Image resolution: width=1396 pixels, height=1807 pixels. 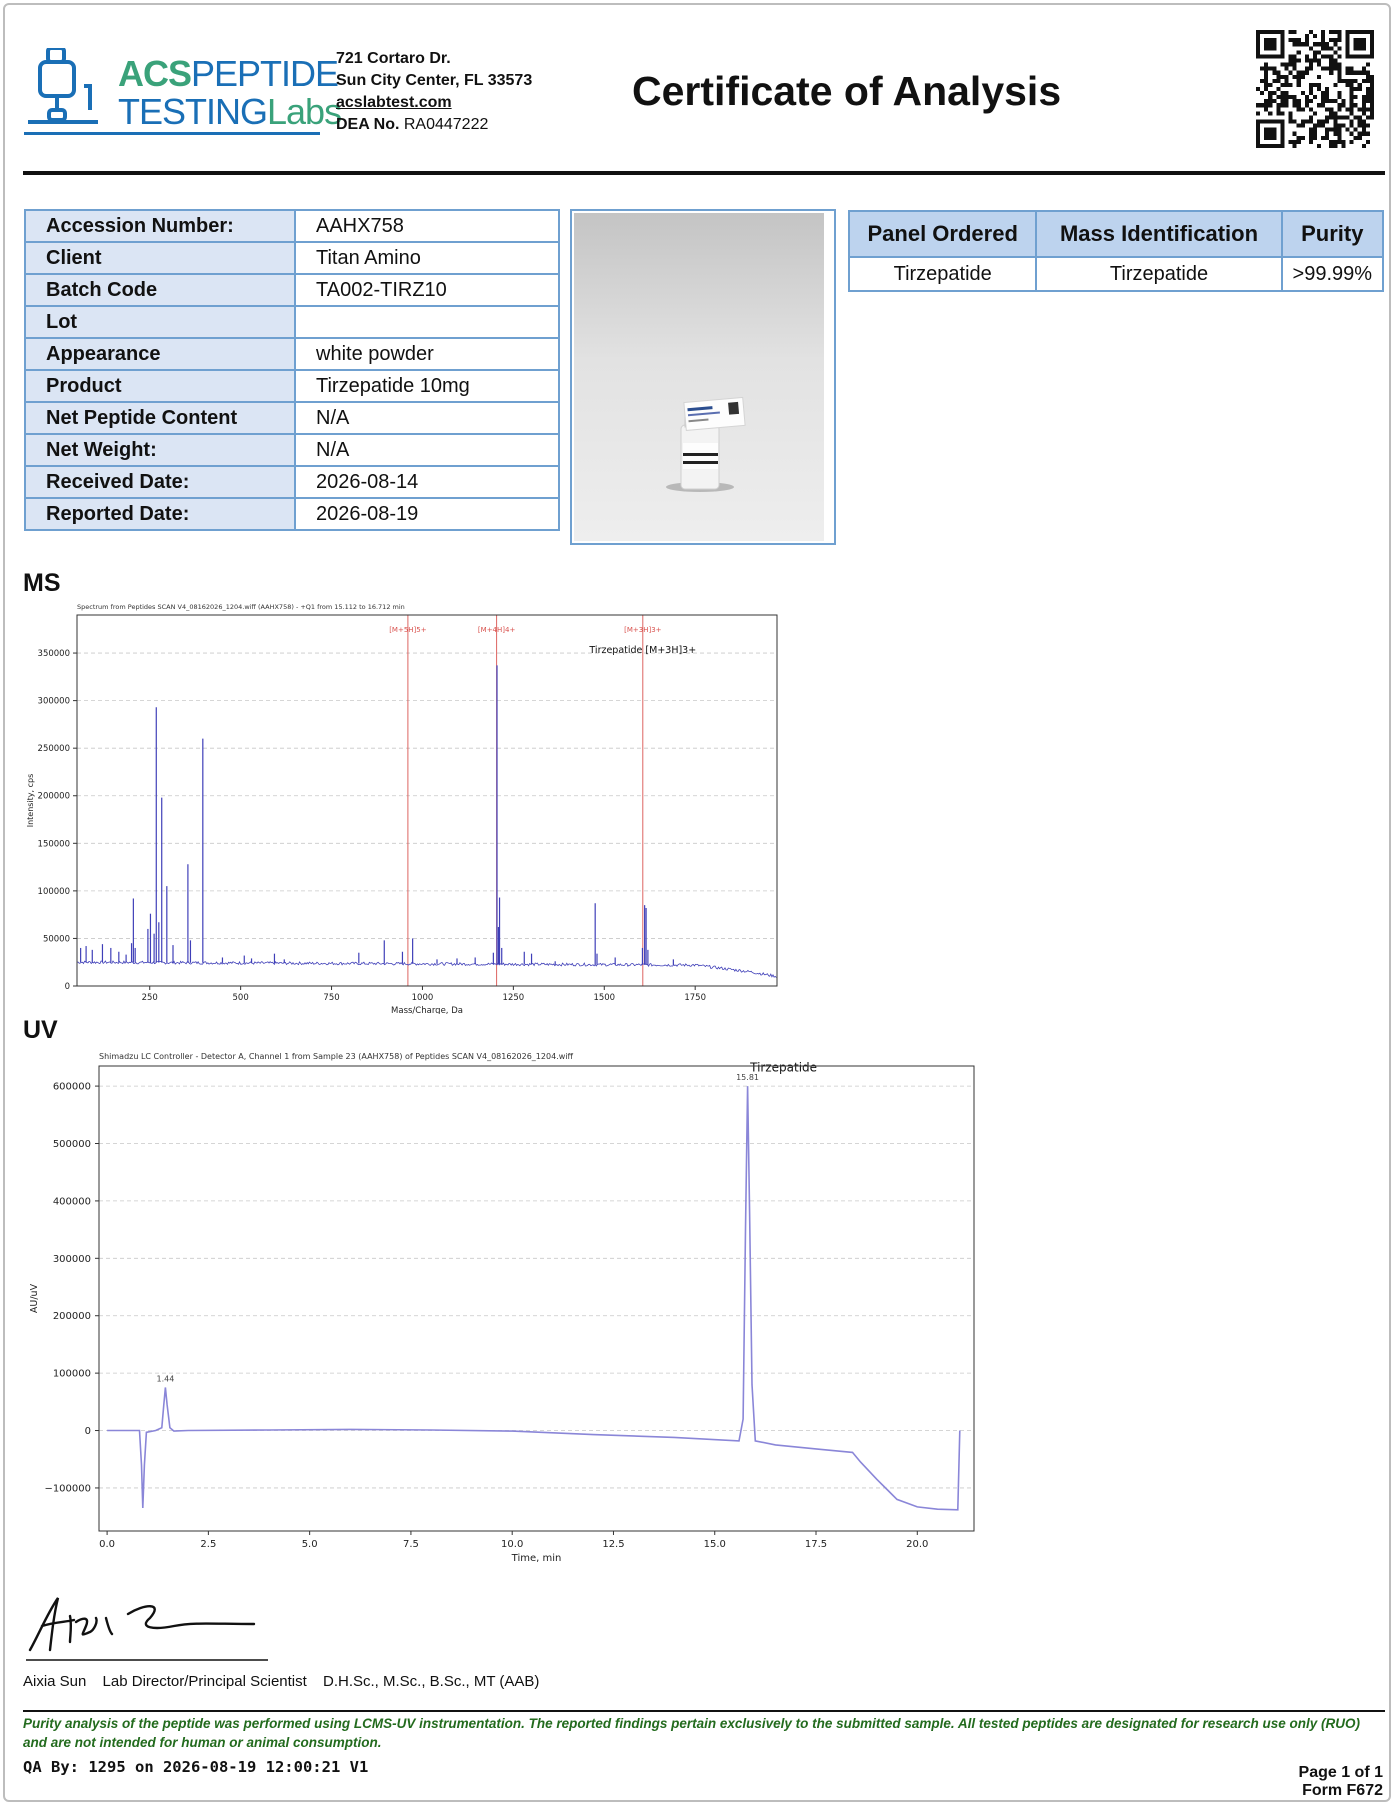 What do you see at coordinates (155, 73) in the screenshot?
I see `logo-brand-bold: ACS` at bounding box center [155, 73].